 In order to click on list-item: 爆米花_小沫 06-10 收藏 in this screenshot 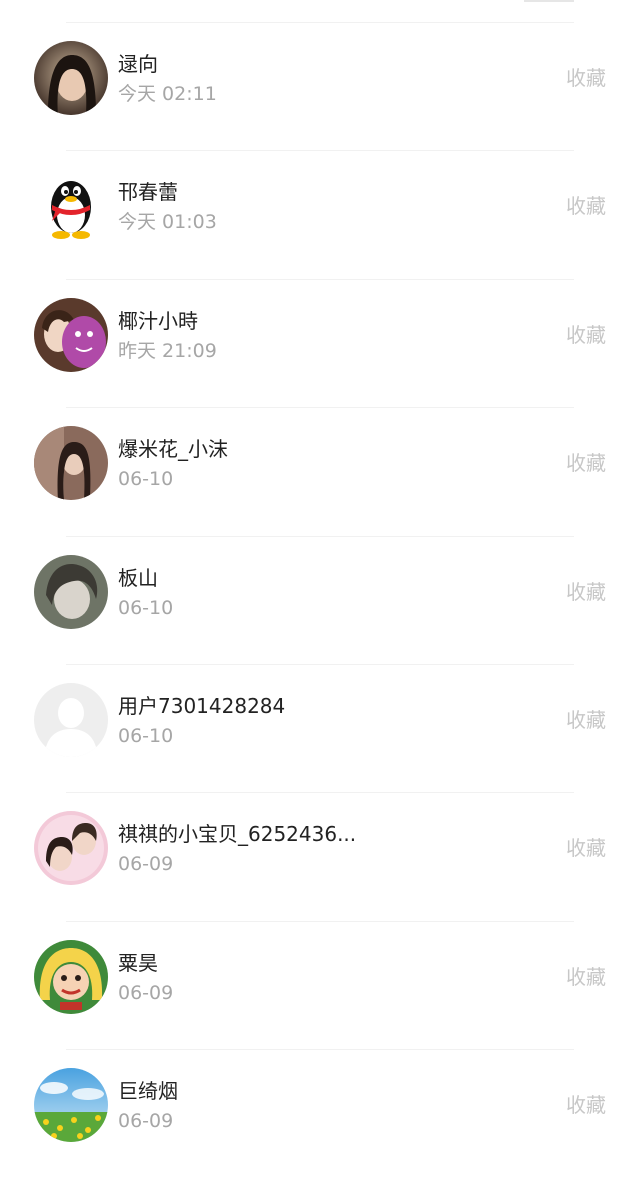, I will do `click(320, 472)`.